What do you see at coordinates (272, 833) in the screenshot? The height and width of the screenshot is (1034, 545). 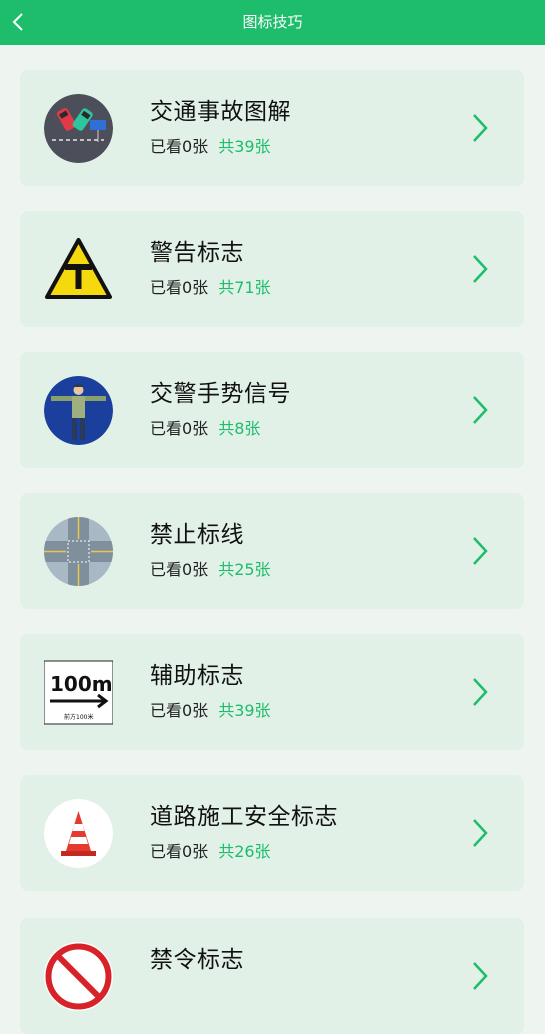 I see `list-item-construction: 道路施工安全标志 已看0张 共26张` at bounding box center [272, 833].